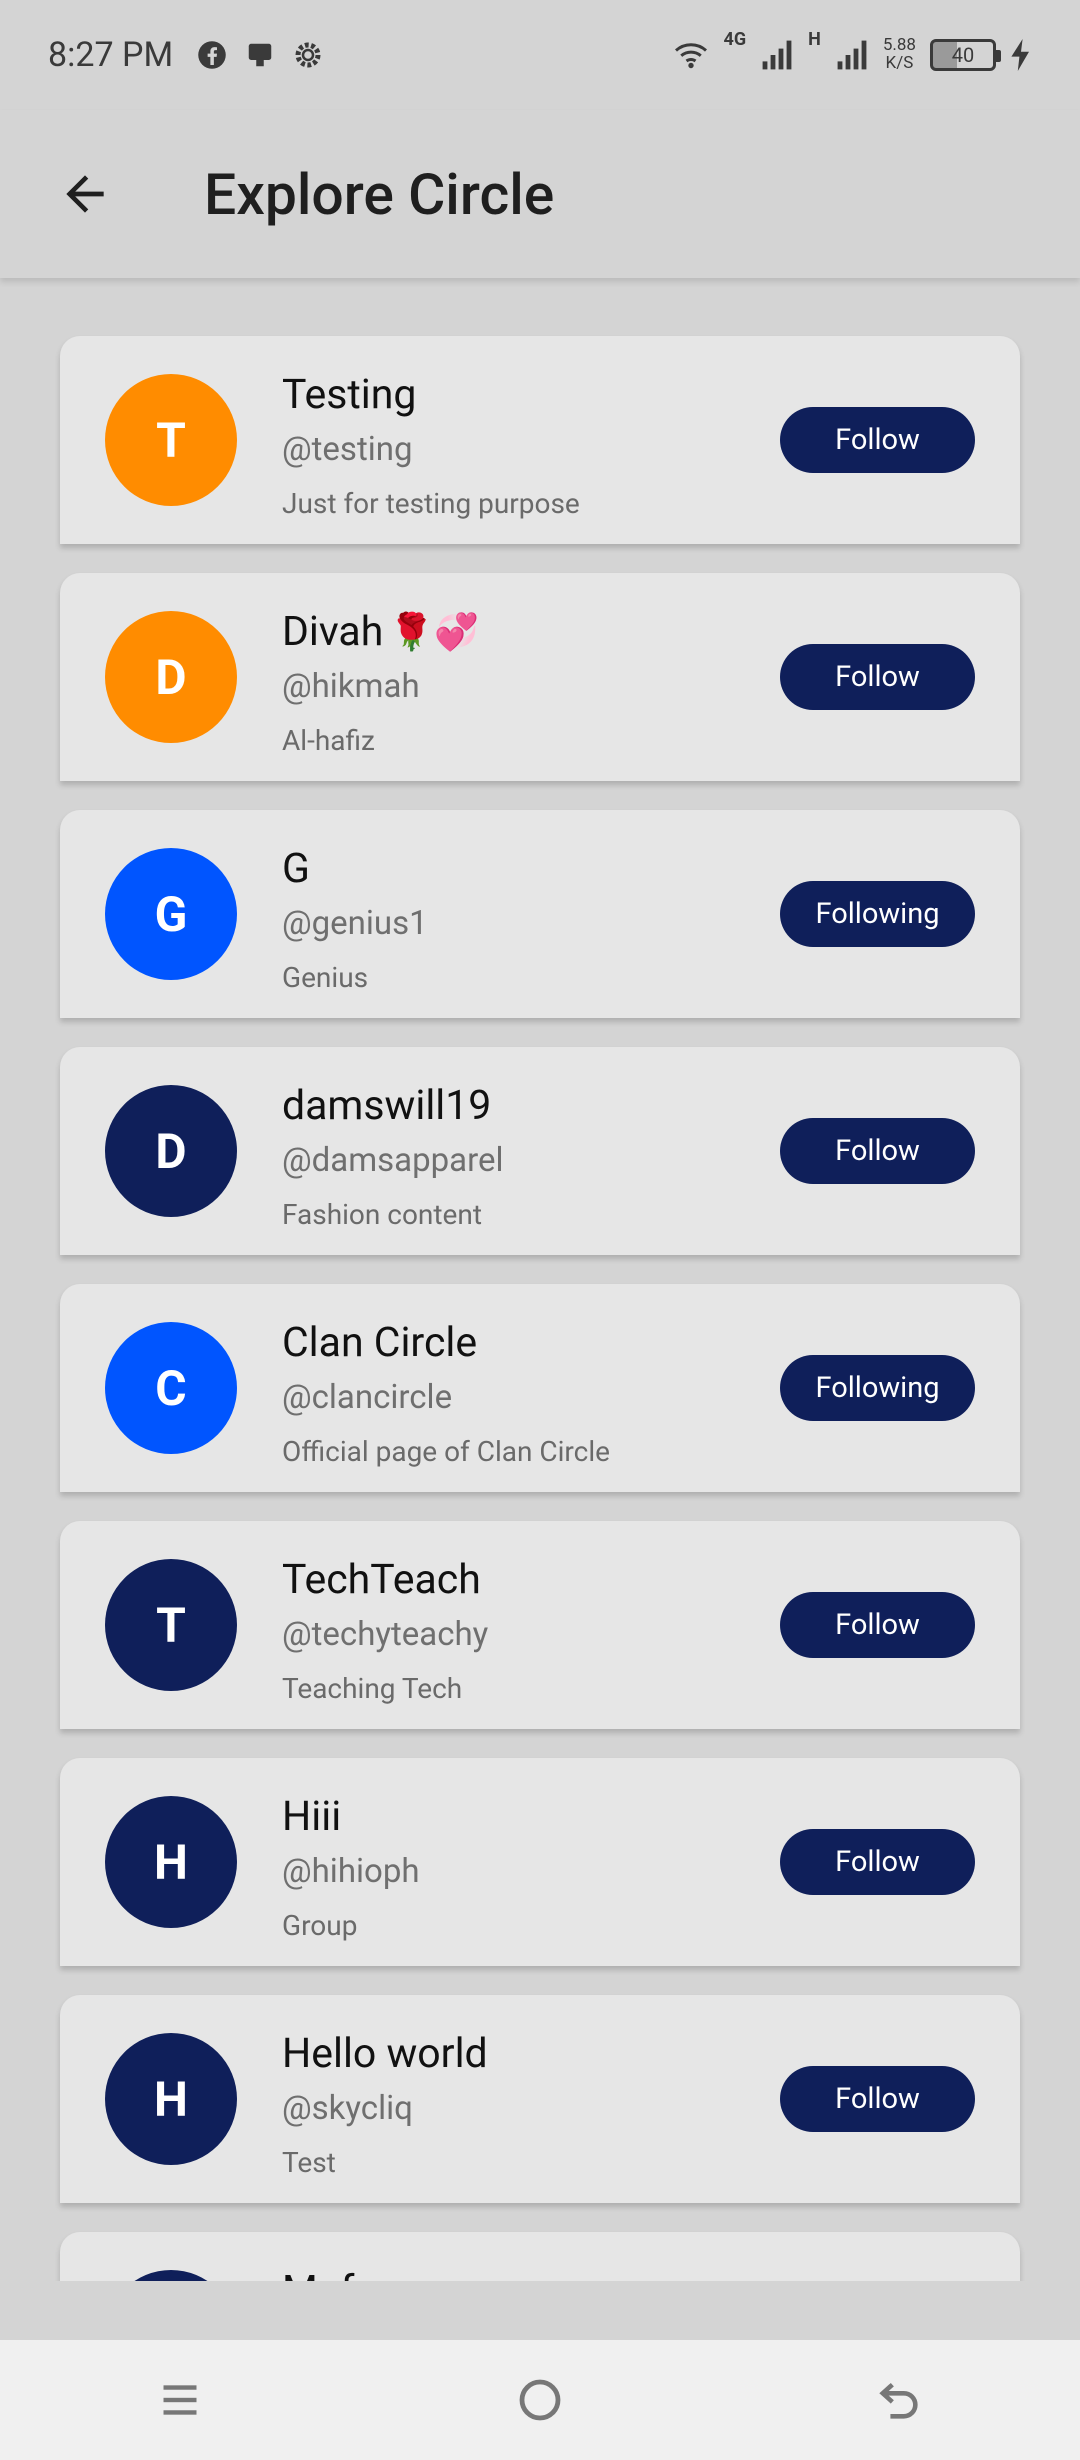  I want to click on arrow-left-icon, so click(85, 194).